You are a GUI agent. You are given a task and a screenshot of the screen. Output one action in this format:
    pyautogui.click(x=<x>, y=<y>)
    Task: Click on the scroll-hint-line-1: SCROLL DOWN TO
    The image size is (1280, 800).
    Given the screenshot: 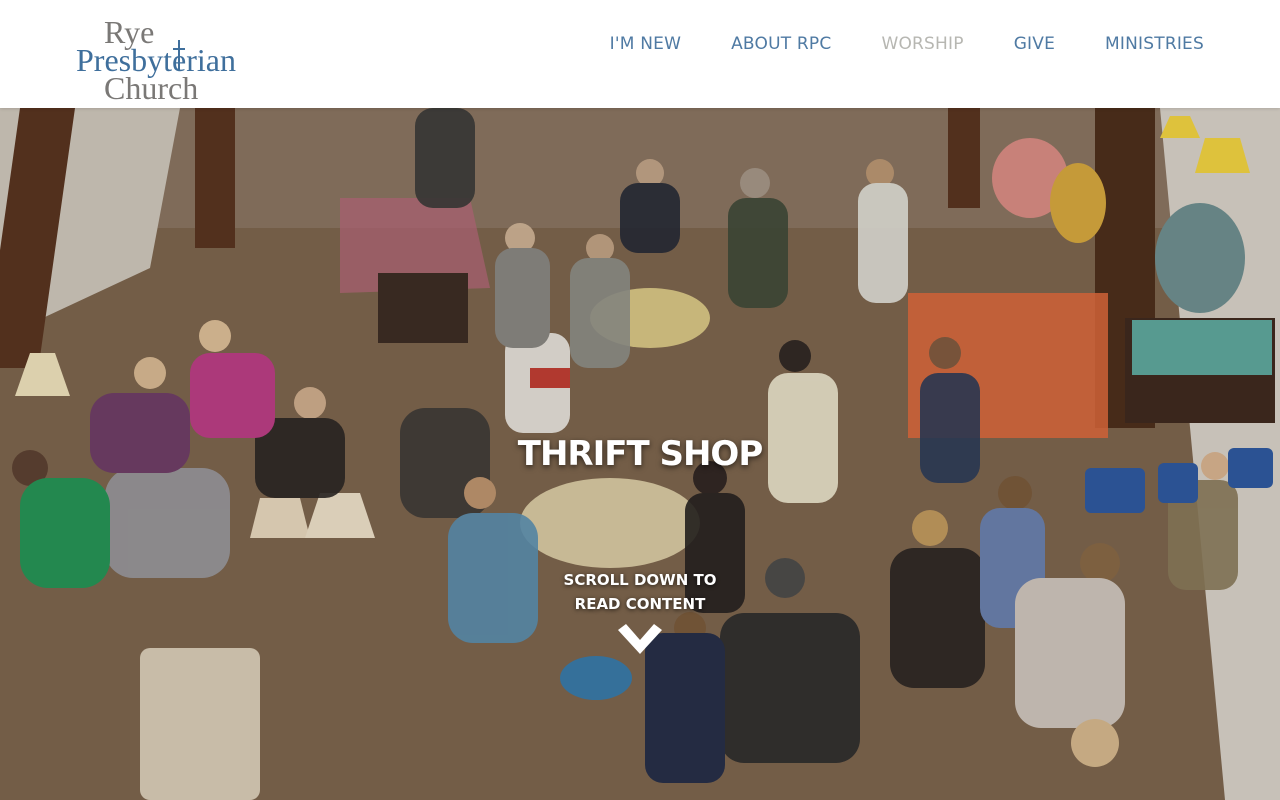 What is the action you would take?
    pyautogui.click(x=640, y=580)
    